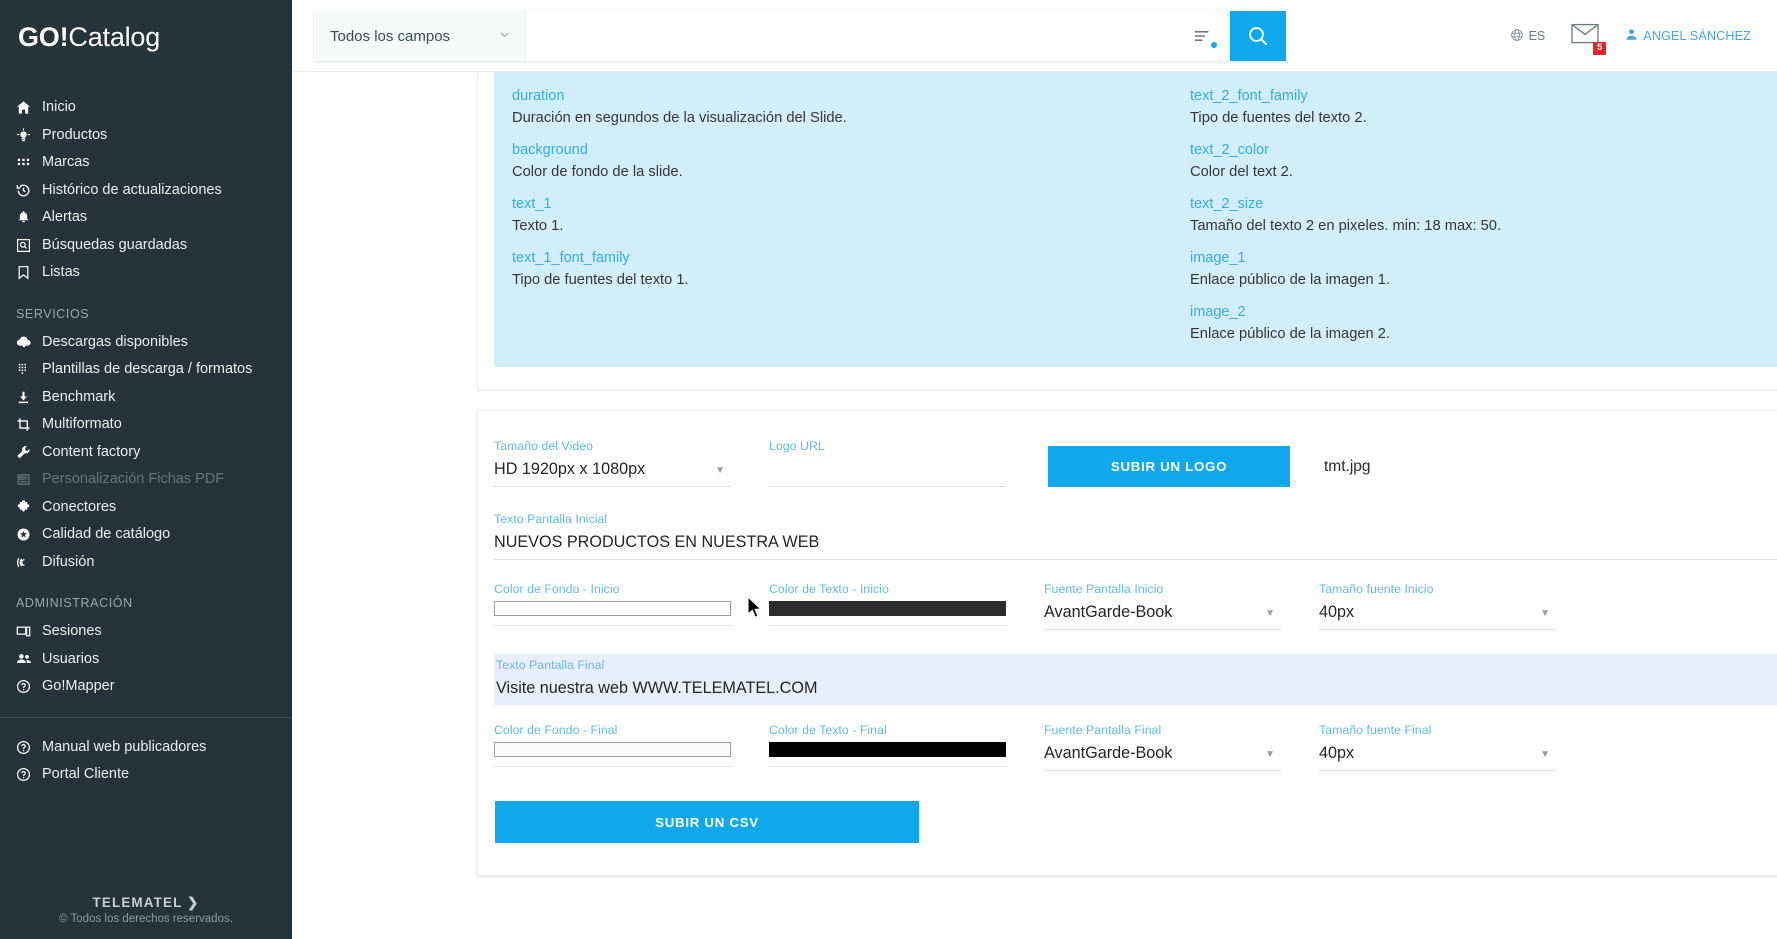 This screenshot has height=939, width=1777. Describe the element at coordinates (29, 775) in the screenshot. I see `question-circle-icon` at that location.